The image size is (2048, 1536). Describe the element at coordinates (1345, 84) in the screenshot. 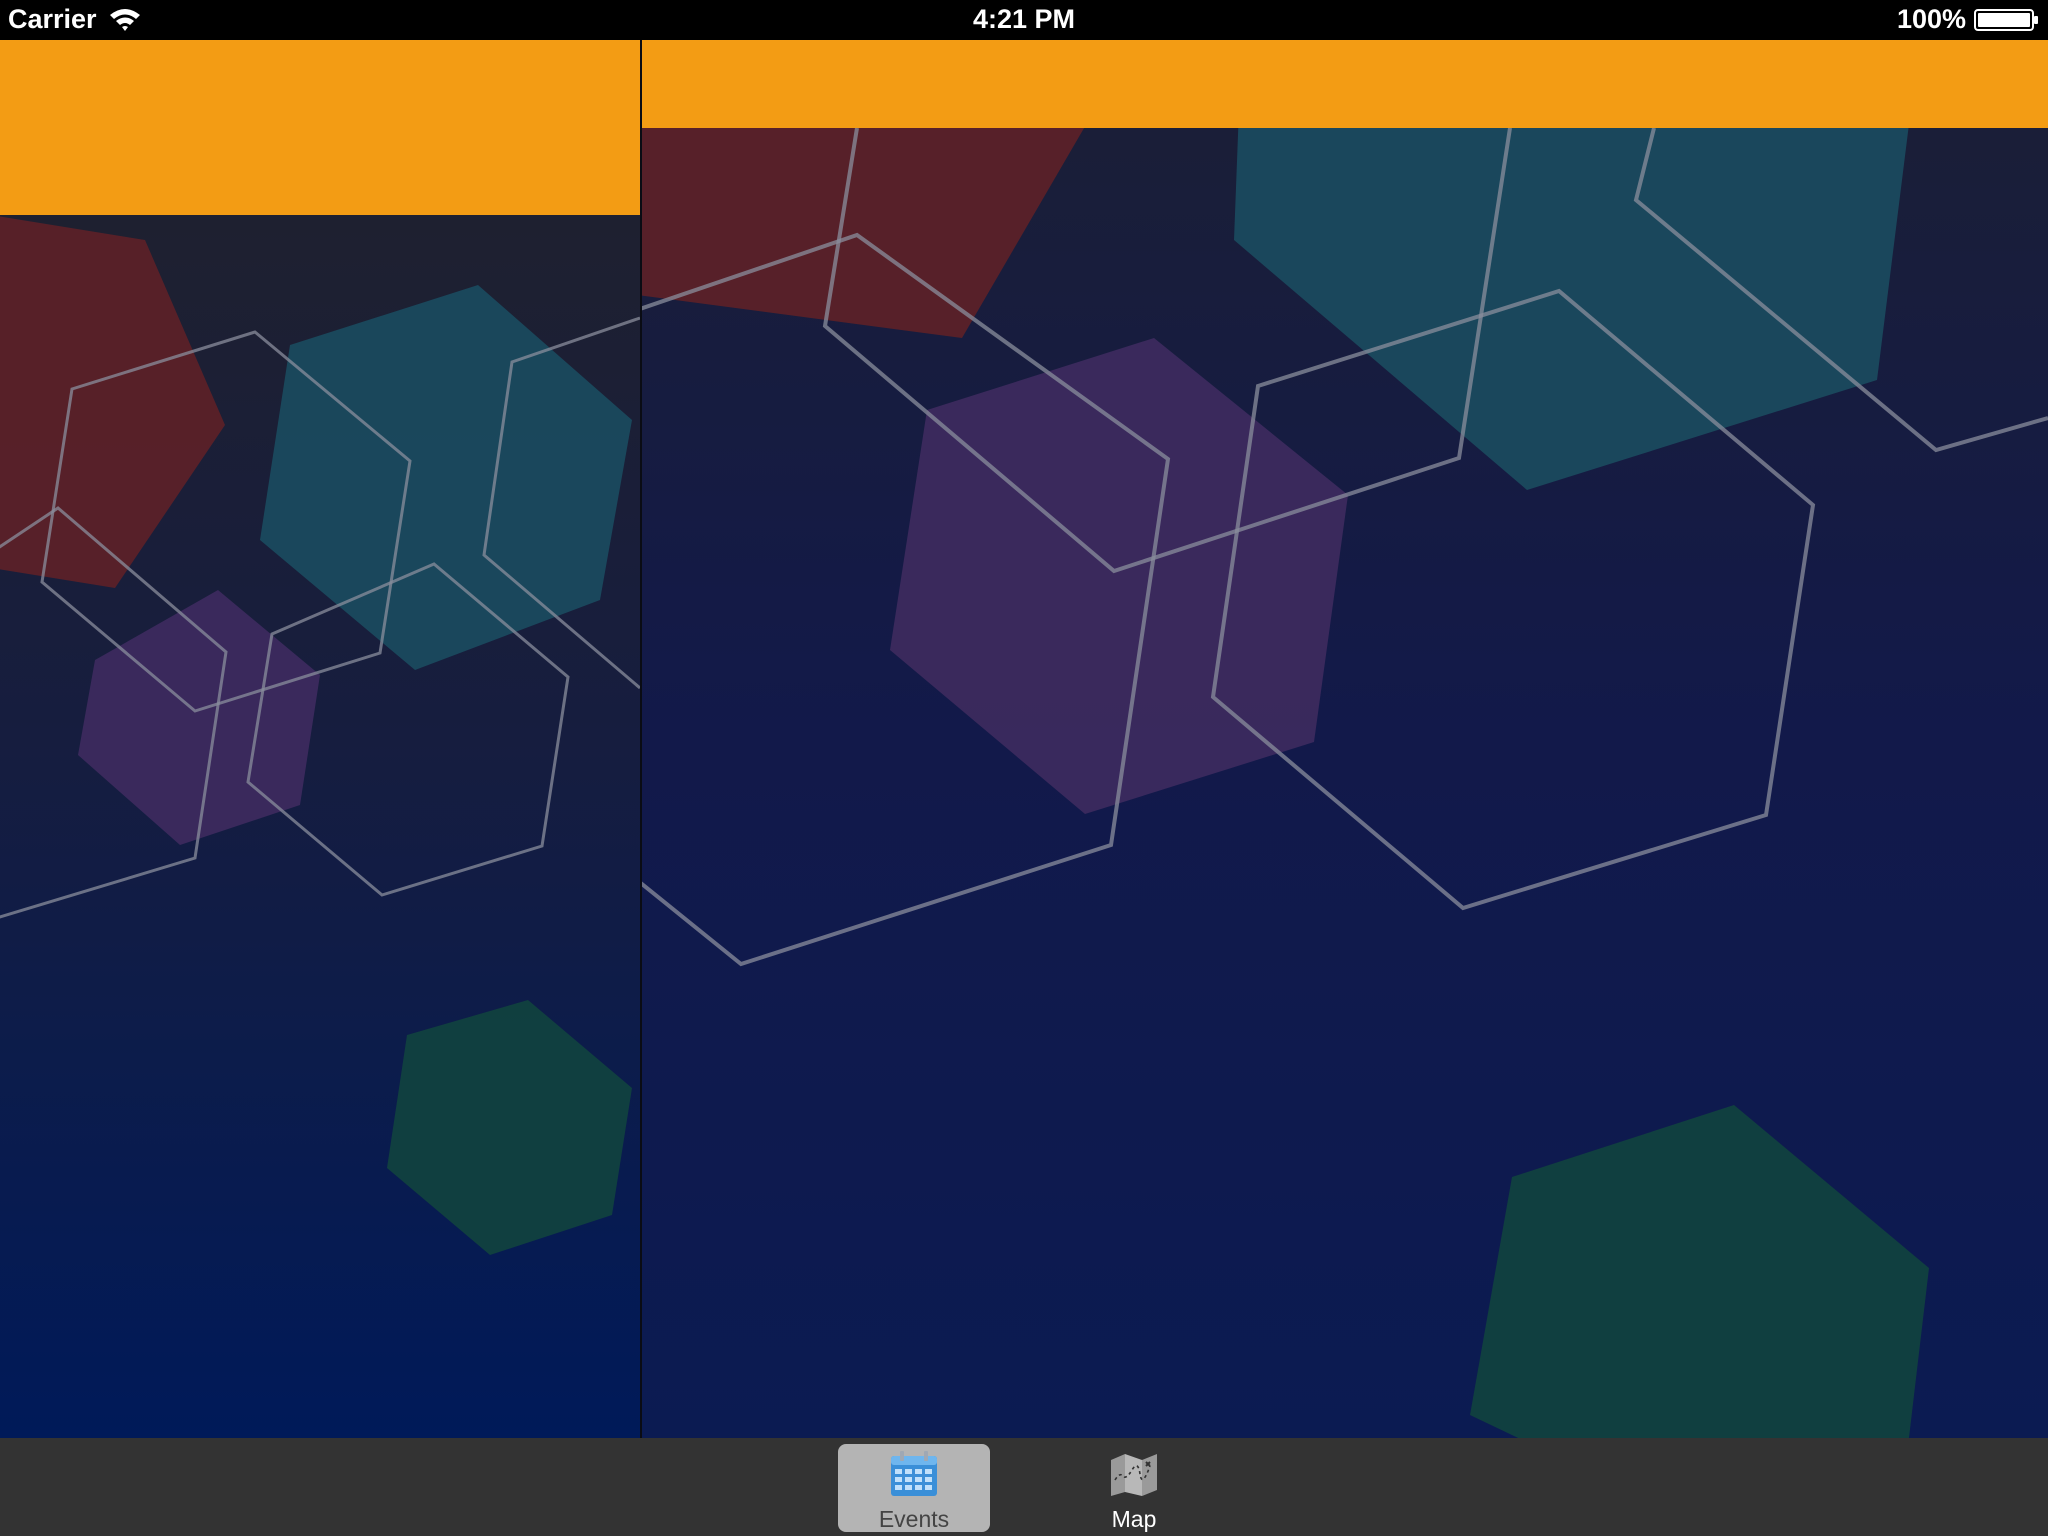

I see `detail-navigation-bar` at that location.